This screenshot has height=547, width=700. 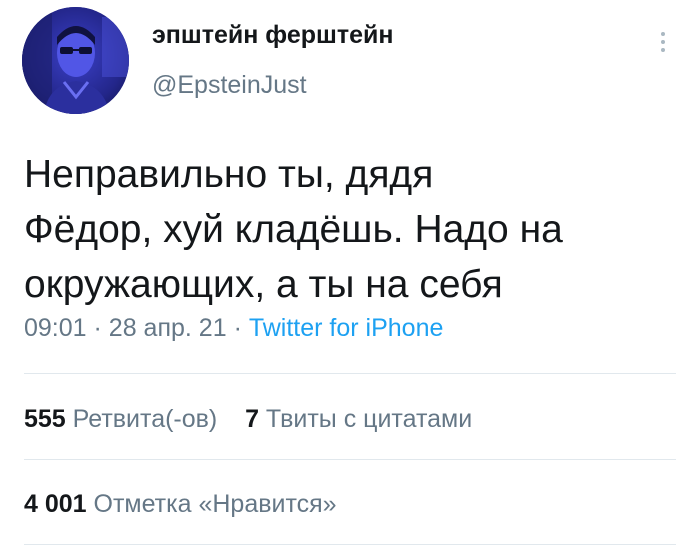 What do you see at coordinates (369, 419) in the screenshot?
I see `quotes-label: Твиты с цитатами` at bounding box center [369, 419].